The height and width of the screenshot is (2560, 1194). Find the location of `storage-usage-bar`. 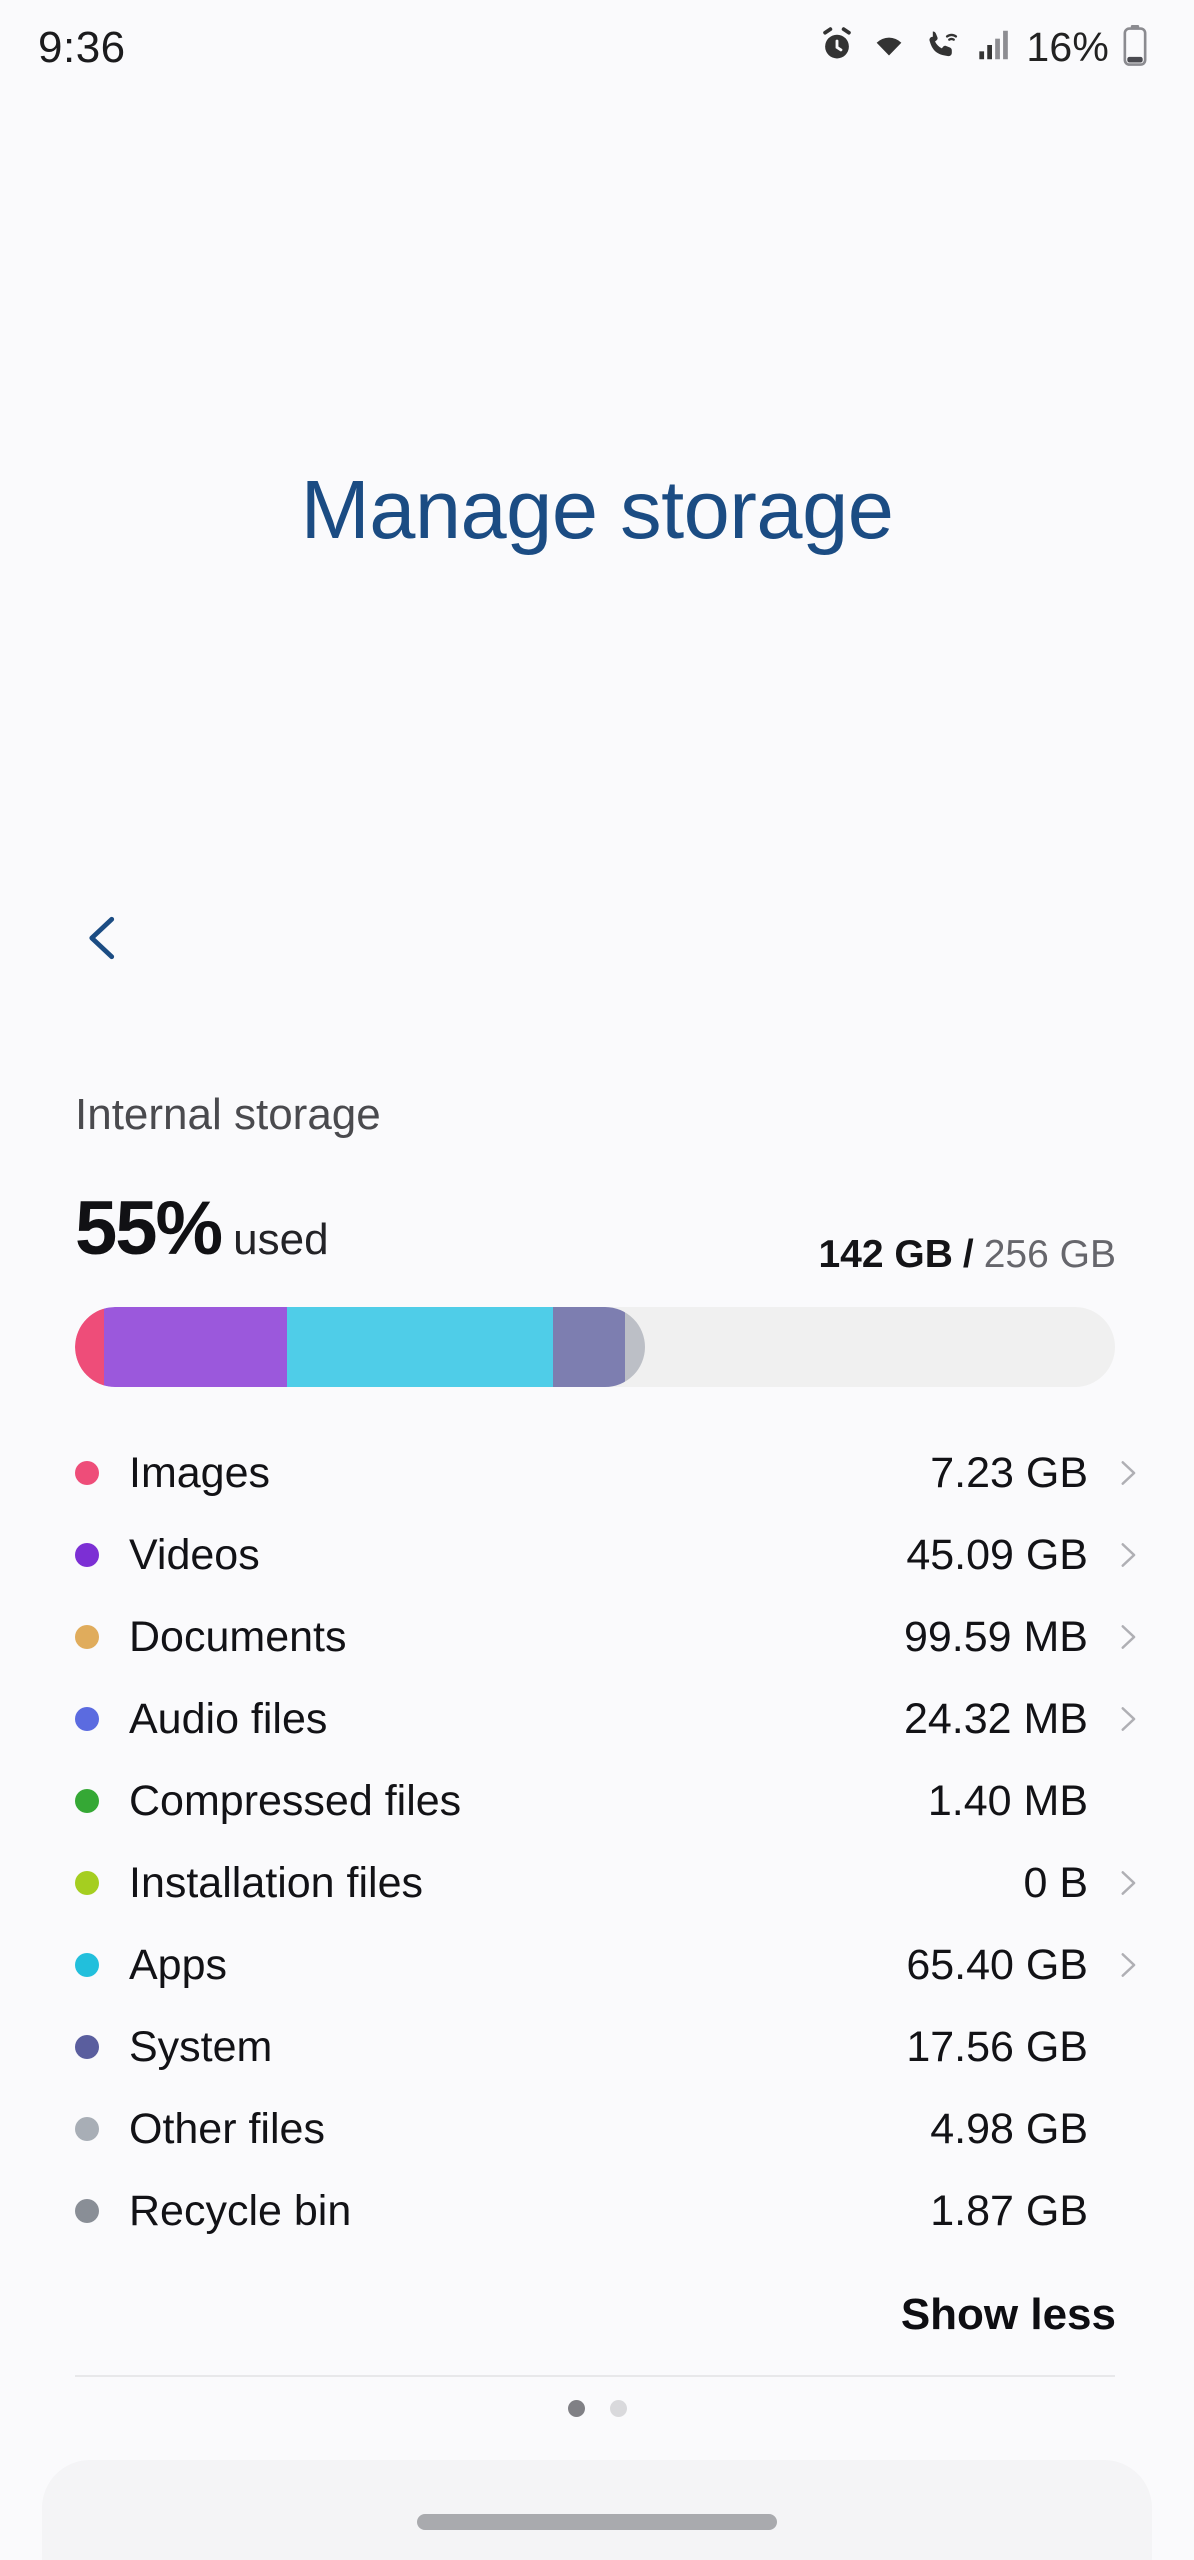

storage-usage-bar is located at coordinates (595, 1347).